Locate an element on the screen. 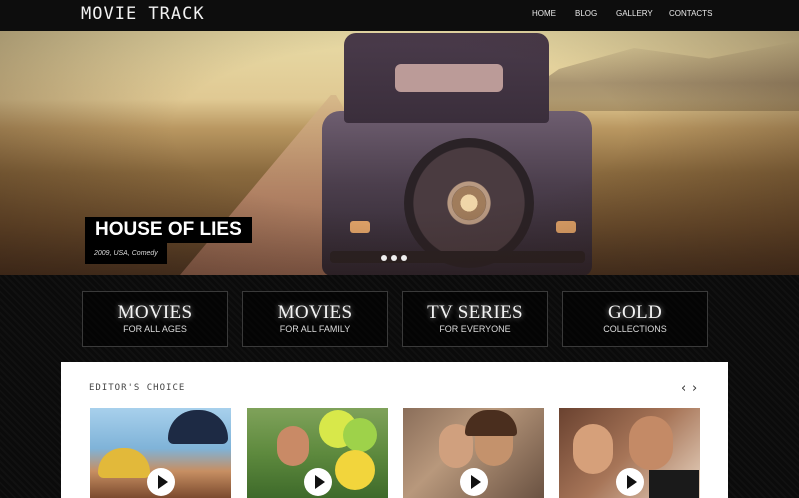  section-title: EDITOR'S CHOICE is located at coordinates (137, 388).